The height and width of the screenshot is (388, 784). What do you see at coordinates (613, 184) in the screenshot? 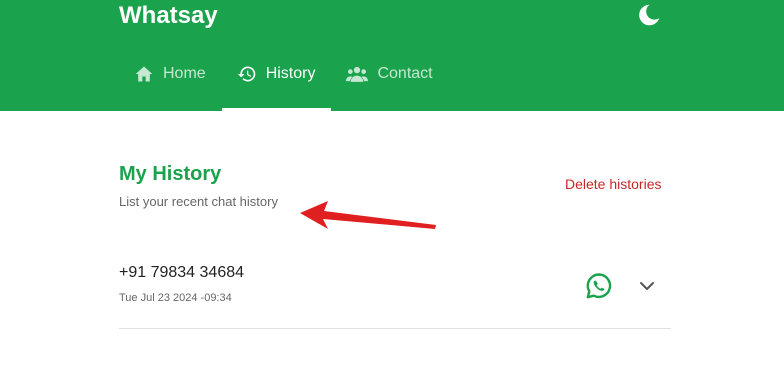
I see `delete-histories-button: Delete histories` at bounding box center [613, 184].